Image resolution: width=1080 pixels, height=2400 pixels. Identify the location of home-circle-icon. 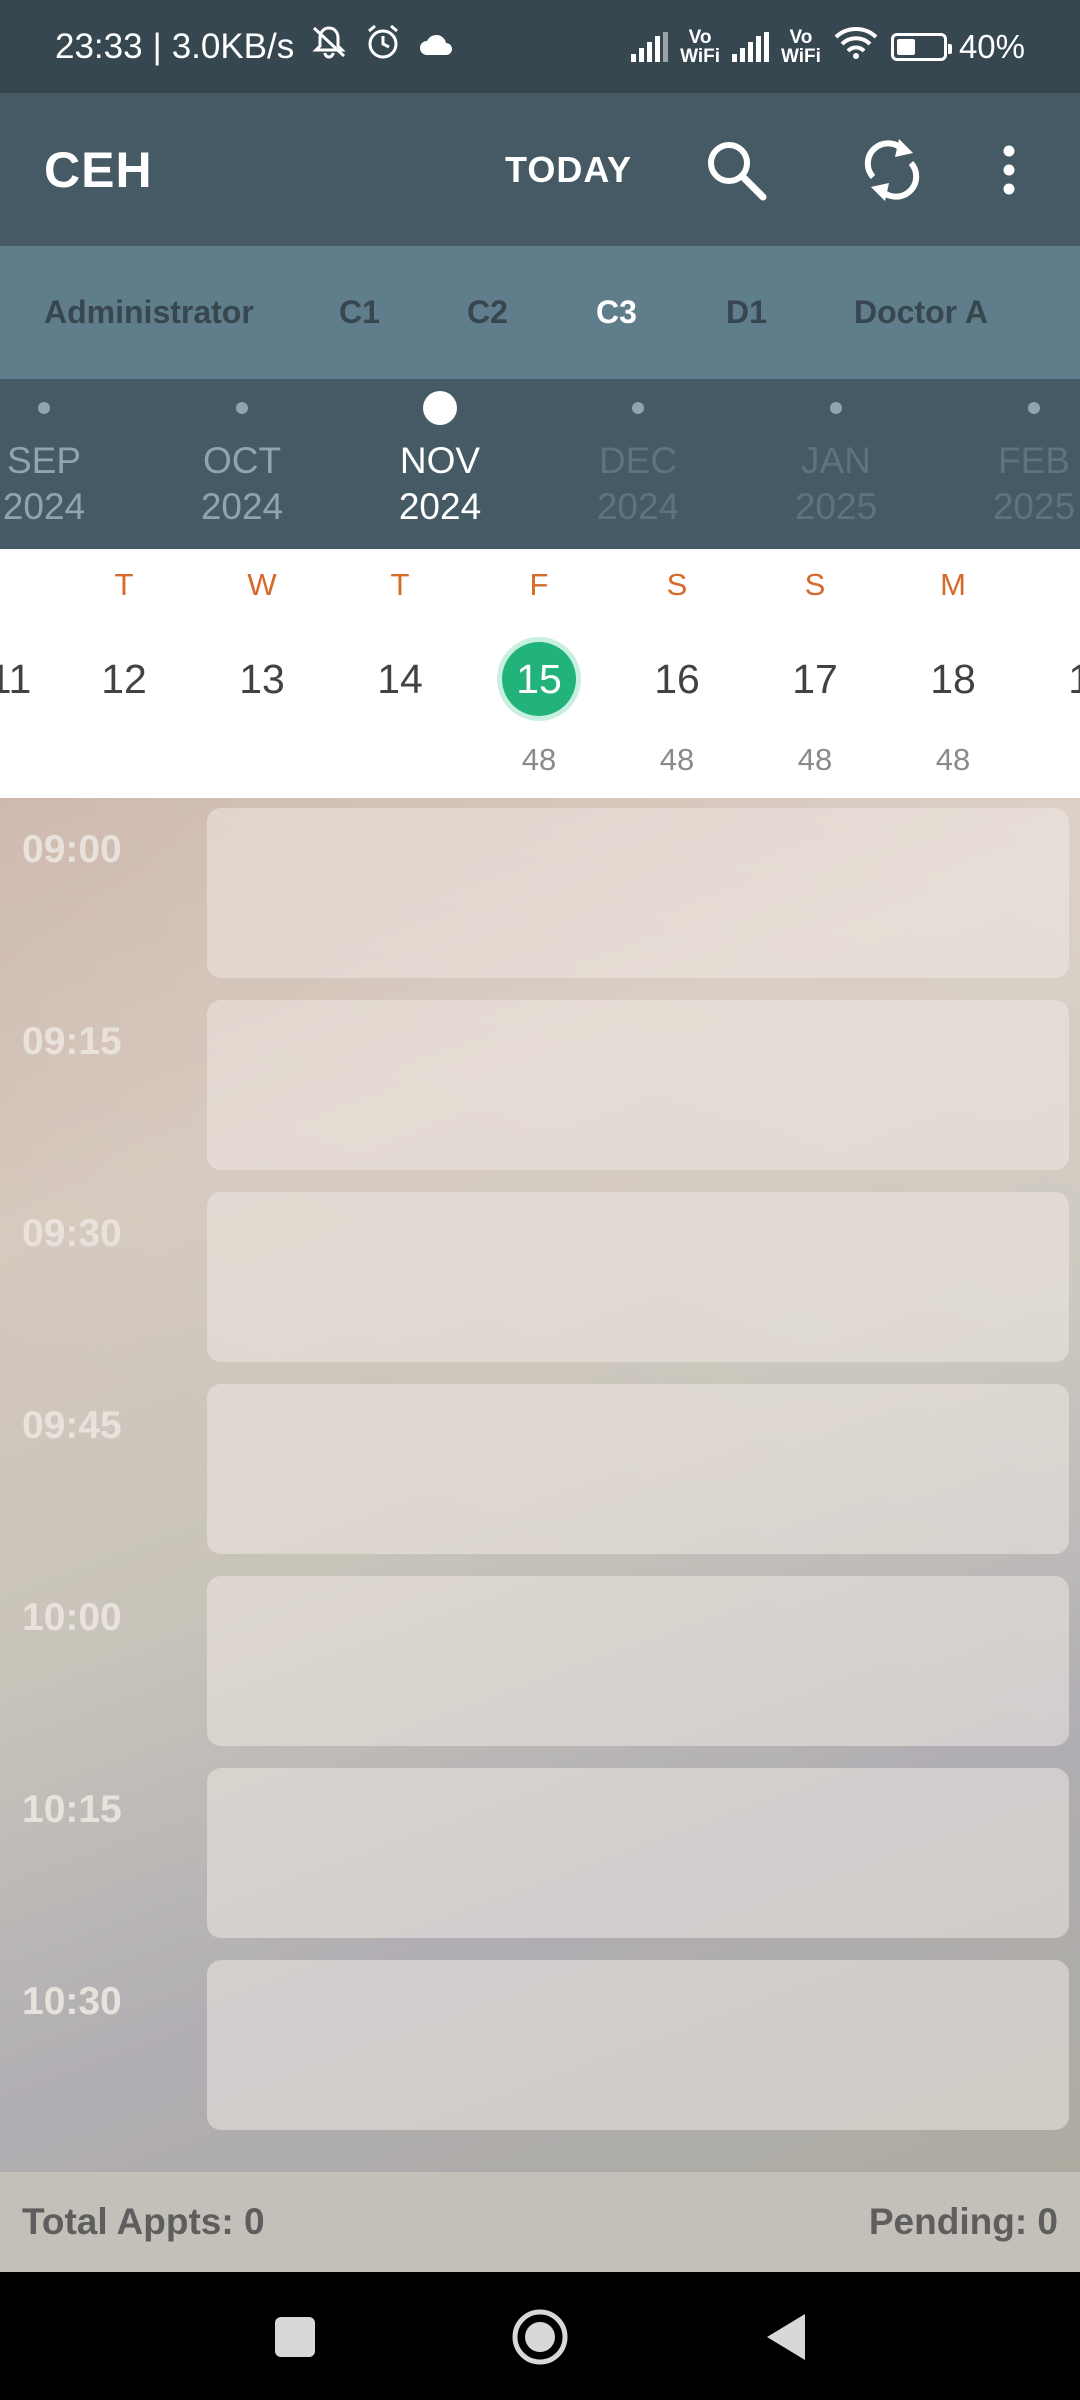
(540, 2337).